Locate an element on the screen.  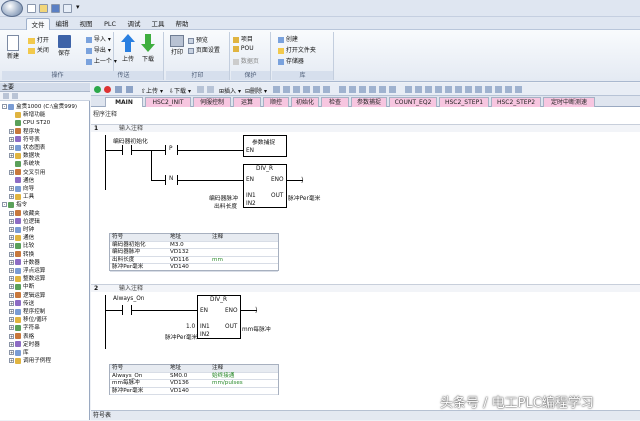
network-2-header: 2 输入注释 is located at coordinates (365, 288).